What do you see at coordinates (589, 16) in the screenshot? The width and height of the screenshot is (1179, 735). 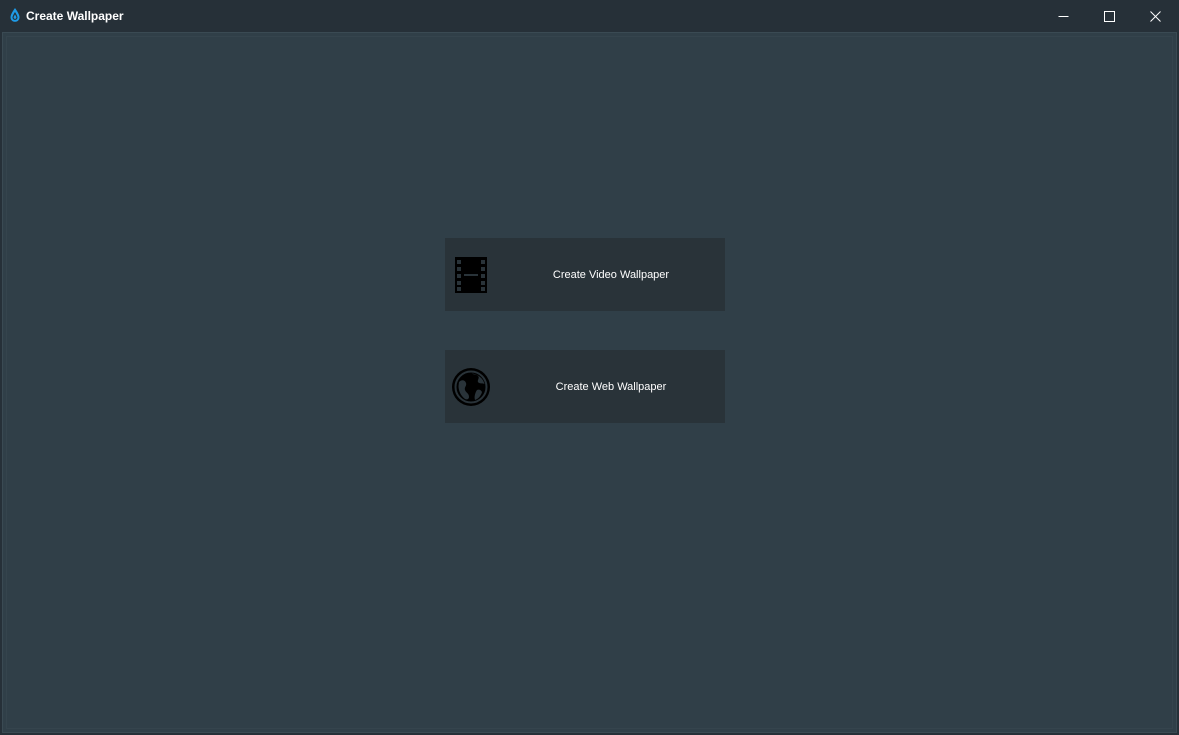 I see `title-bar: Create Wallpaper` at bounding box center [589, 16].